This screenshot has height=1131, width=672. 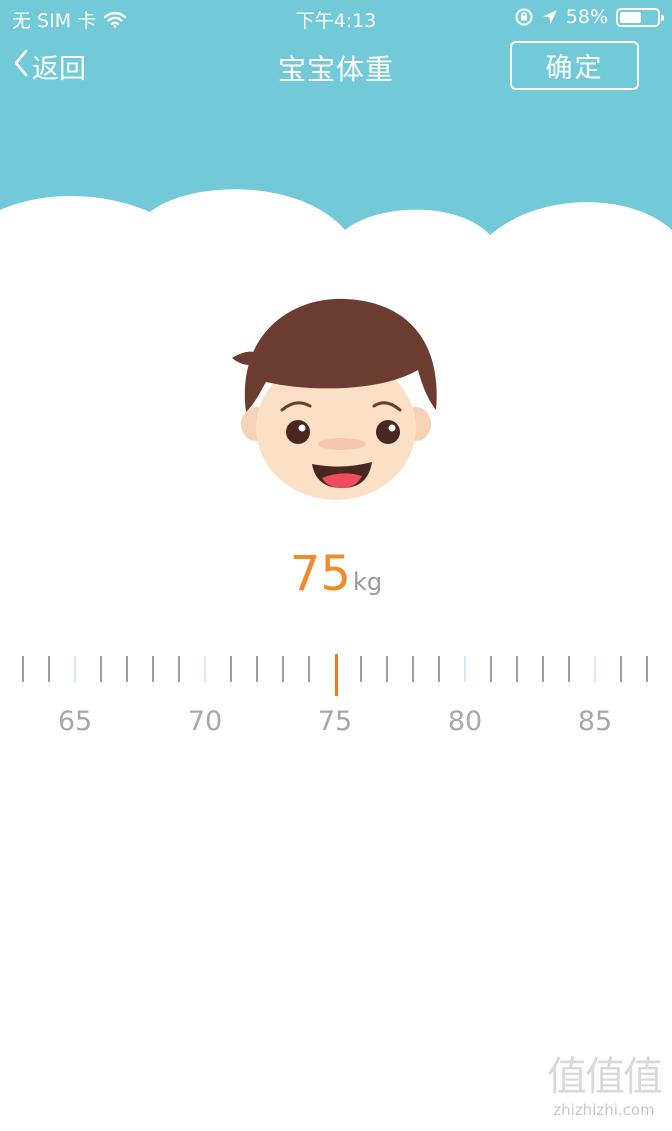 What do you see at coordinates (550, 17) in the screenshot?
I see `location-icon` at bounding box center [550, 17].